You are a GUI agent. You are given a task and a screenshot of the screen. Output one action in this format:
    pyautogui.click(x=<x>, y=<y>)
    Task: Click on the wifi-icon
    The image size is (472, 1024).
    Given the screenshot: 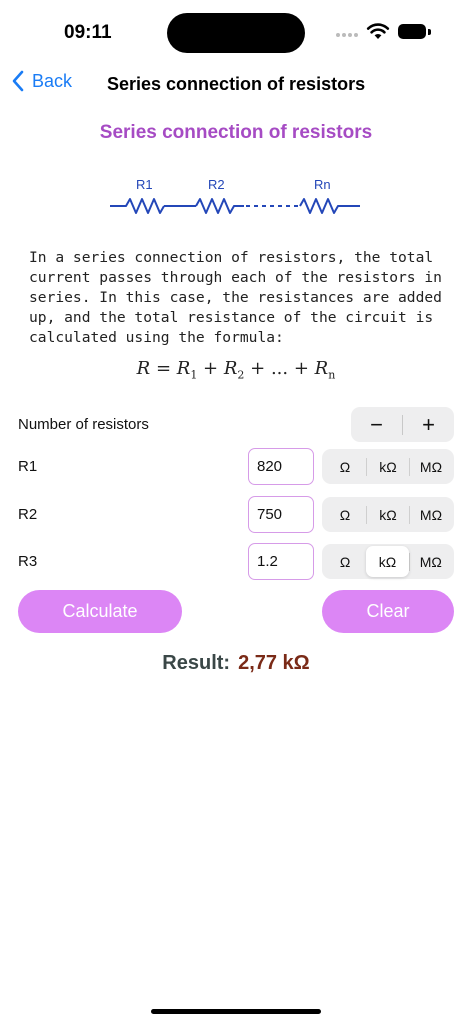 What is the action you would take?
    pyautogui.click(x=378, y=31)
    